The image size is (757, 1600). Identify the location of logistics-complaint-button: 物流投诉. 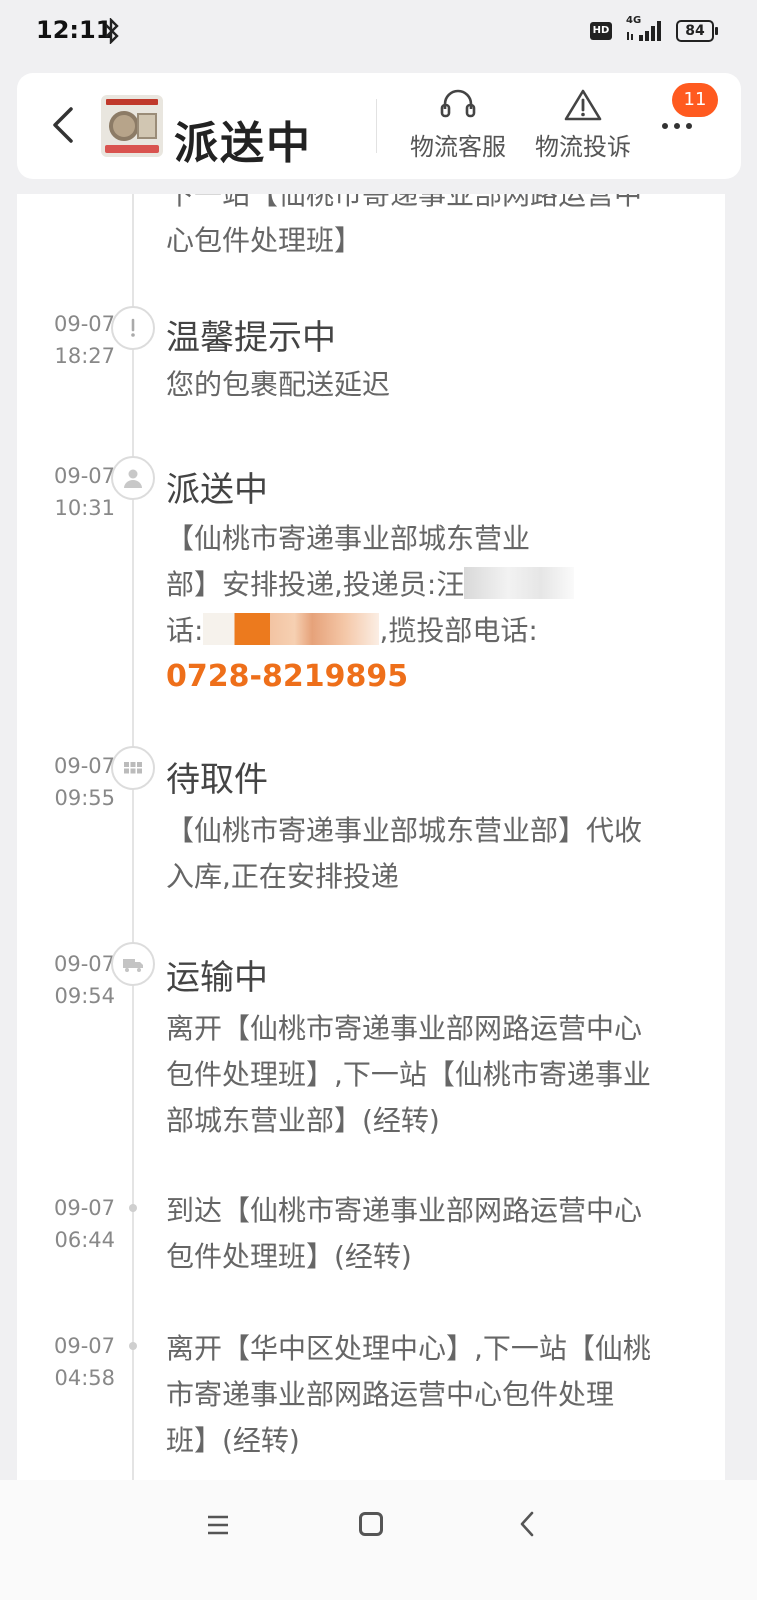
(583, 124).